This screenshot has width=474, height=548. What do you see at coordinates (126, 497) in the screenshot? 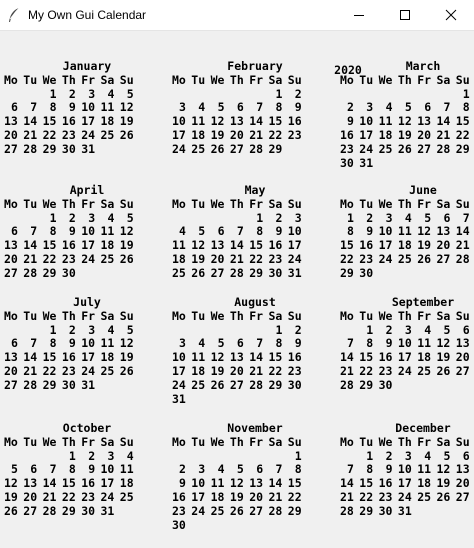
I see `day-cell: 25` at bounding box center [126, 497].